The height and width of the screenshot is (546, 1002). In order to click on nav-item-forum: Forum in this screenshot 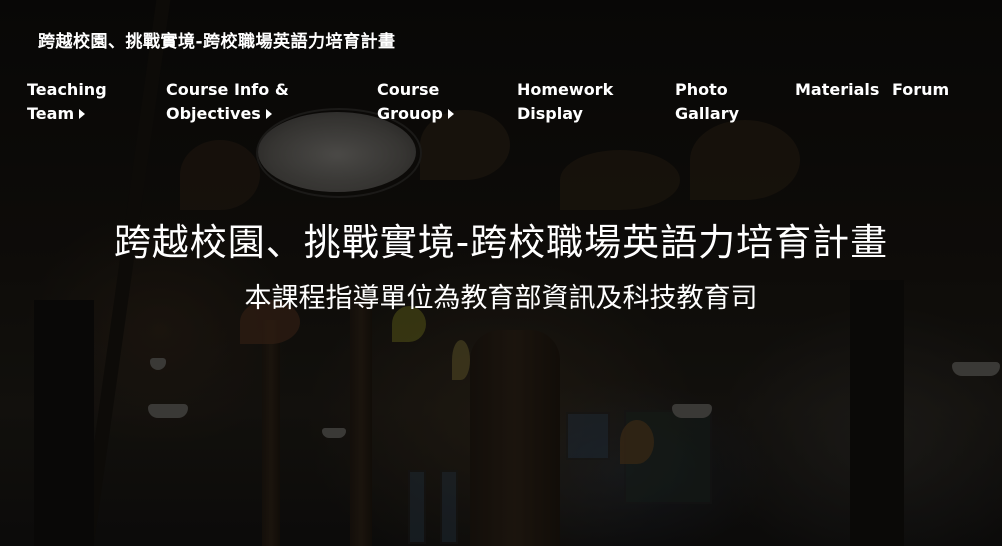, I will do `click(920, 90)`.